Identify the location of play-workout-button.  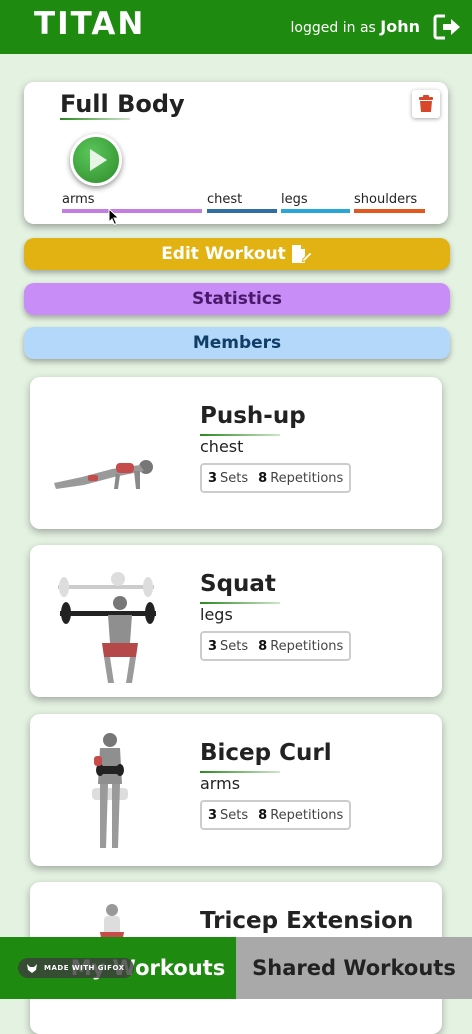
(96, 160).